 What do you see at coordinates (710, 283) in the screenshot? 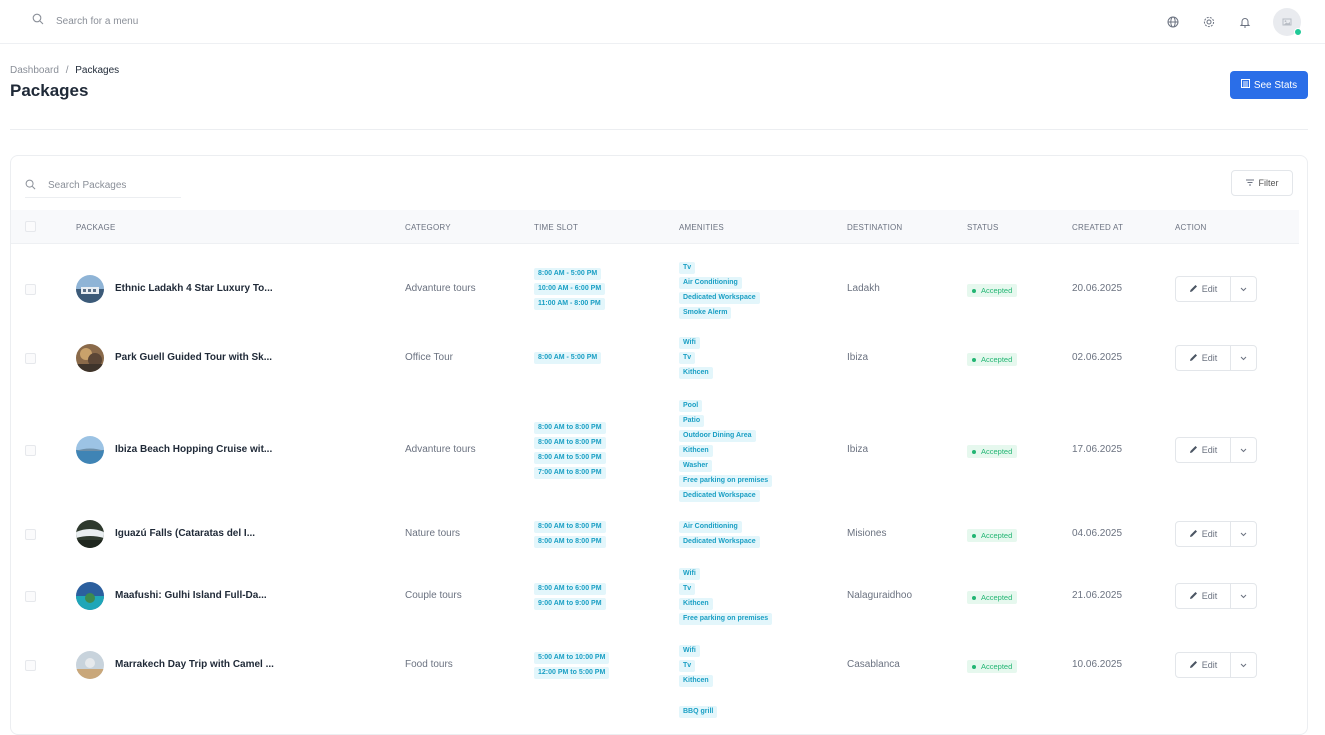
I see `amenity-chip: Air Conditioning` at bounding box center [710, 283].